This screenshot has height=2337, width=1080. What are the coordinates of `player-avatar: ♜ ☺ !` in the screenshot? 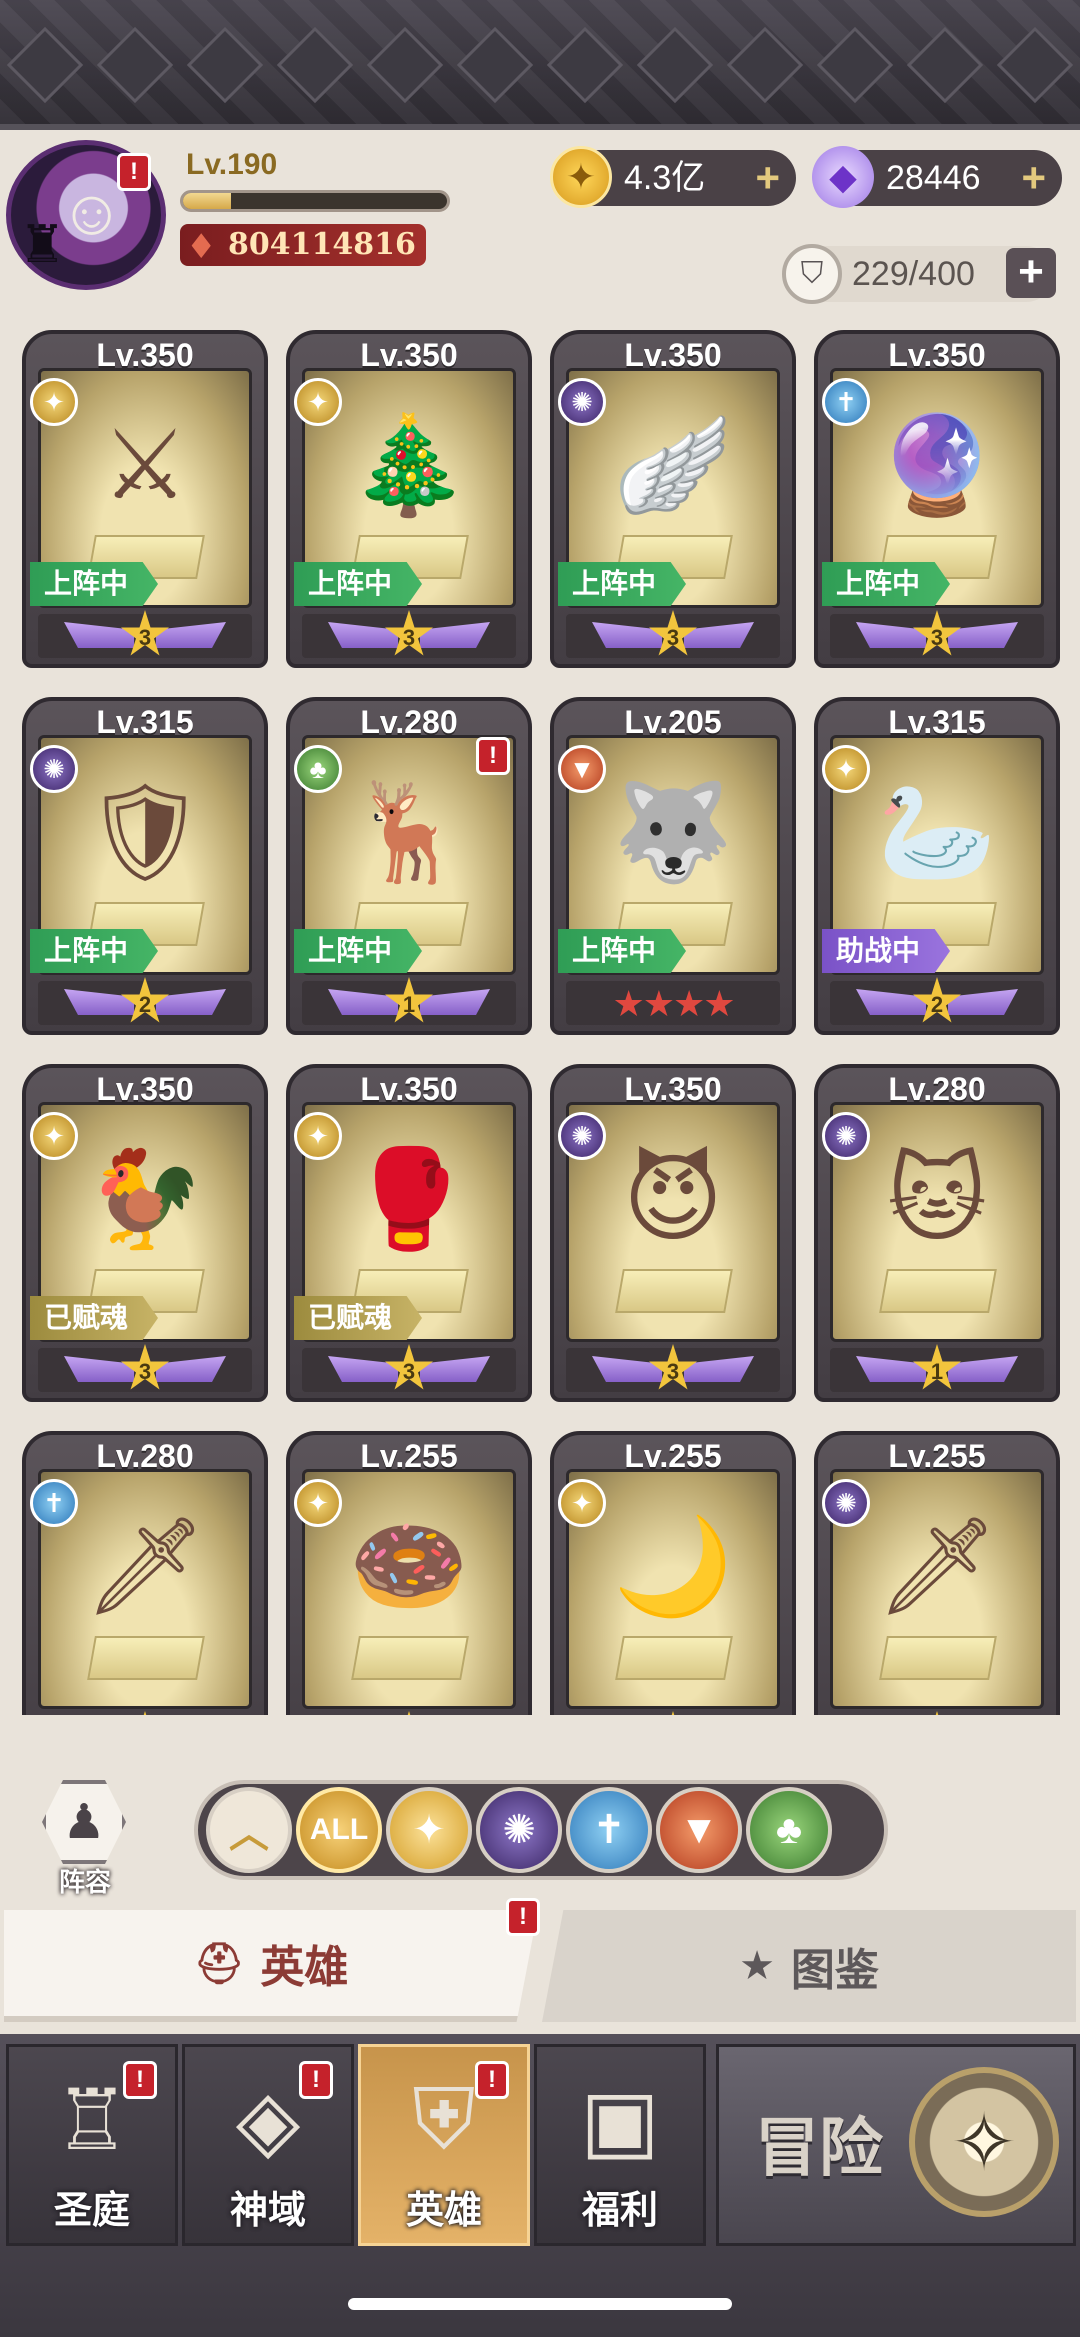 It's located at (86, 215).